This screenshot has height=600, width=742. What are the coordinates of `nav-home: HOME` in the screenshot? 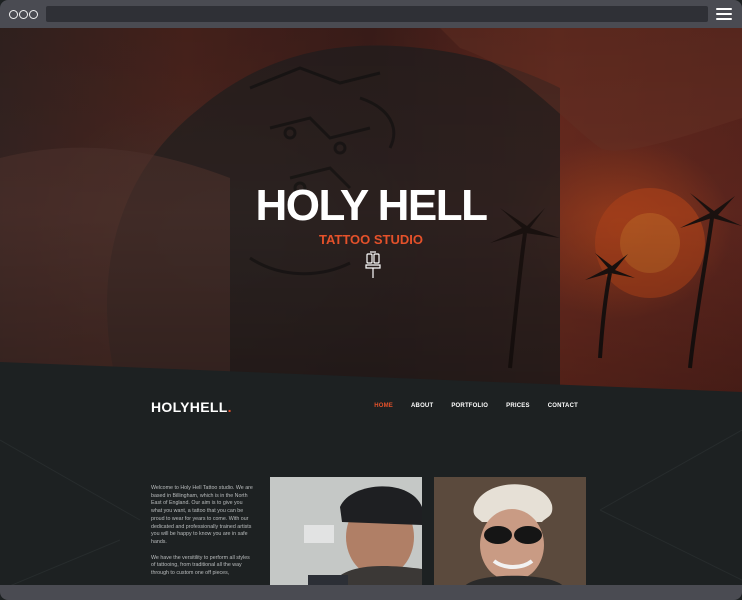 It's located at (383, 406).